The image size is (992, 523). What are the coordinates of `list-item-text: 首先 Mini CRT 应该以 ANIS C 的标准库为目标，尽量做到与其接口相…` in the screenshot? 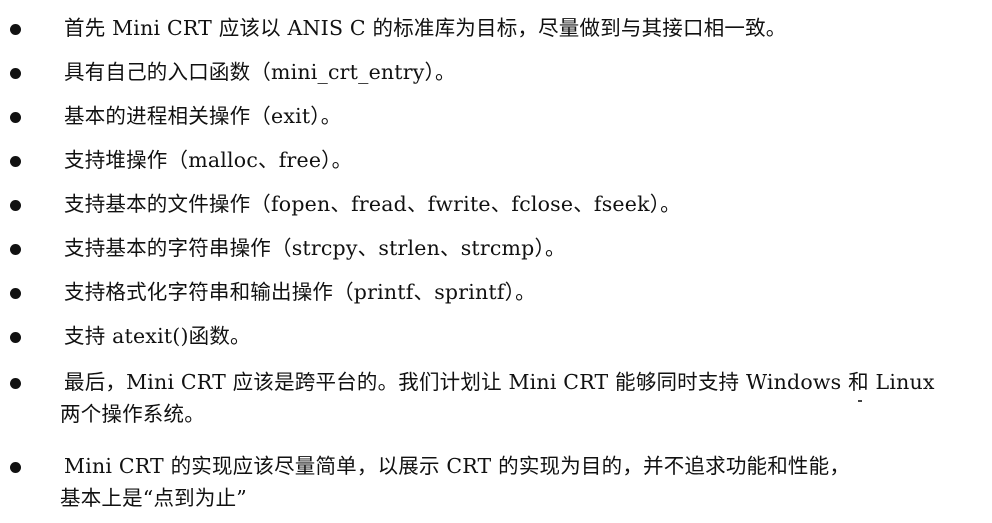 It's located at (425, 28).